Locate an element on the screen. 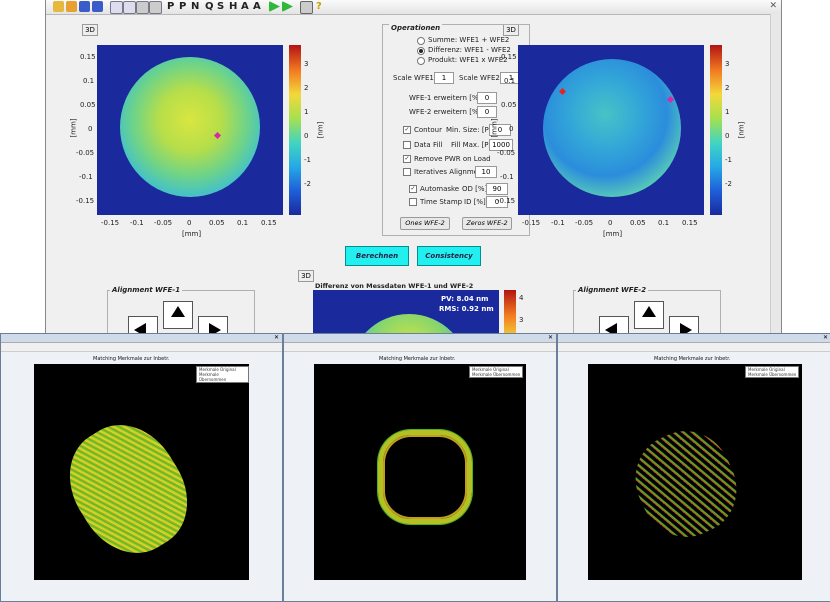 This screenshot has height=602, width=830. wfe2-xtick: 0.05 is located at coordinates (638, 223).